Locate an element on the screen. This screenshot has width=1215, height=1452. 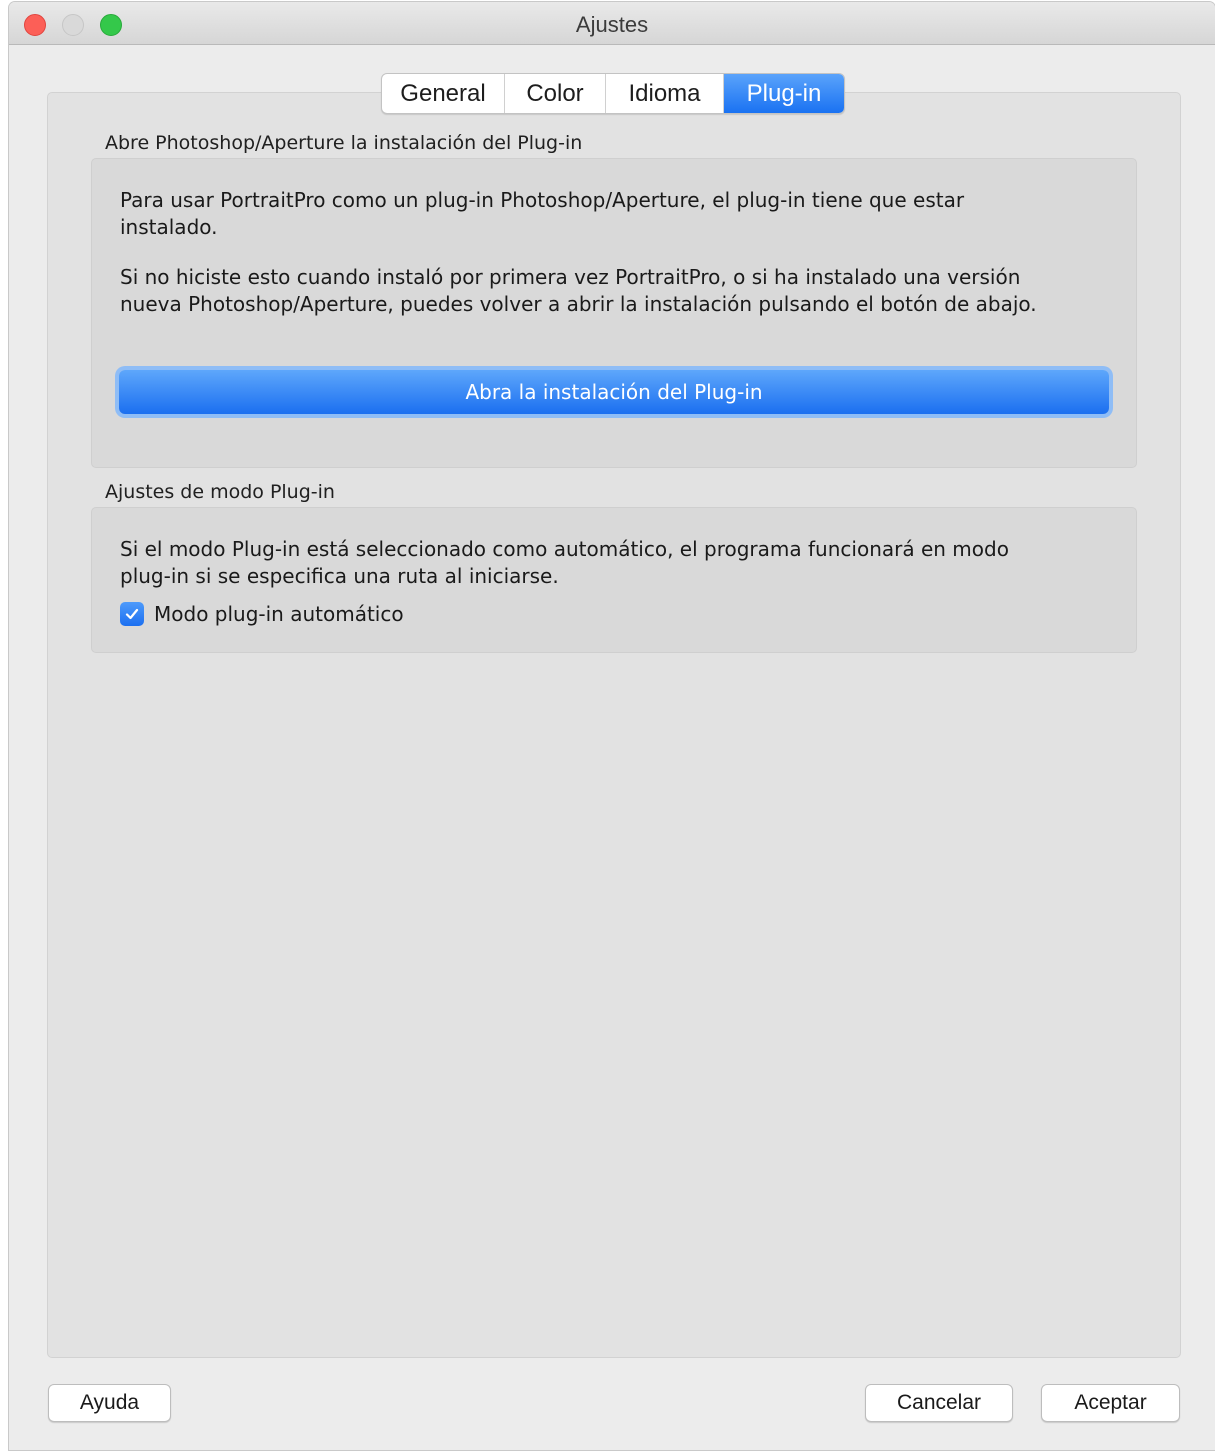
help-button: Ayuda is located at coordinates (109, 1403).